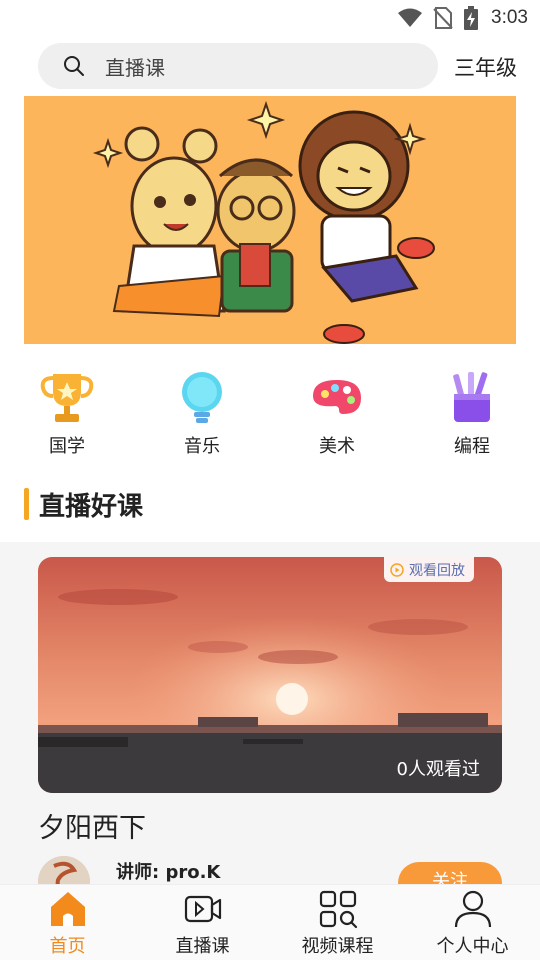 This screenshot has height=960, width=540. I want to click on tab-profile: 个人中心, so click(472, 922).